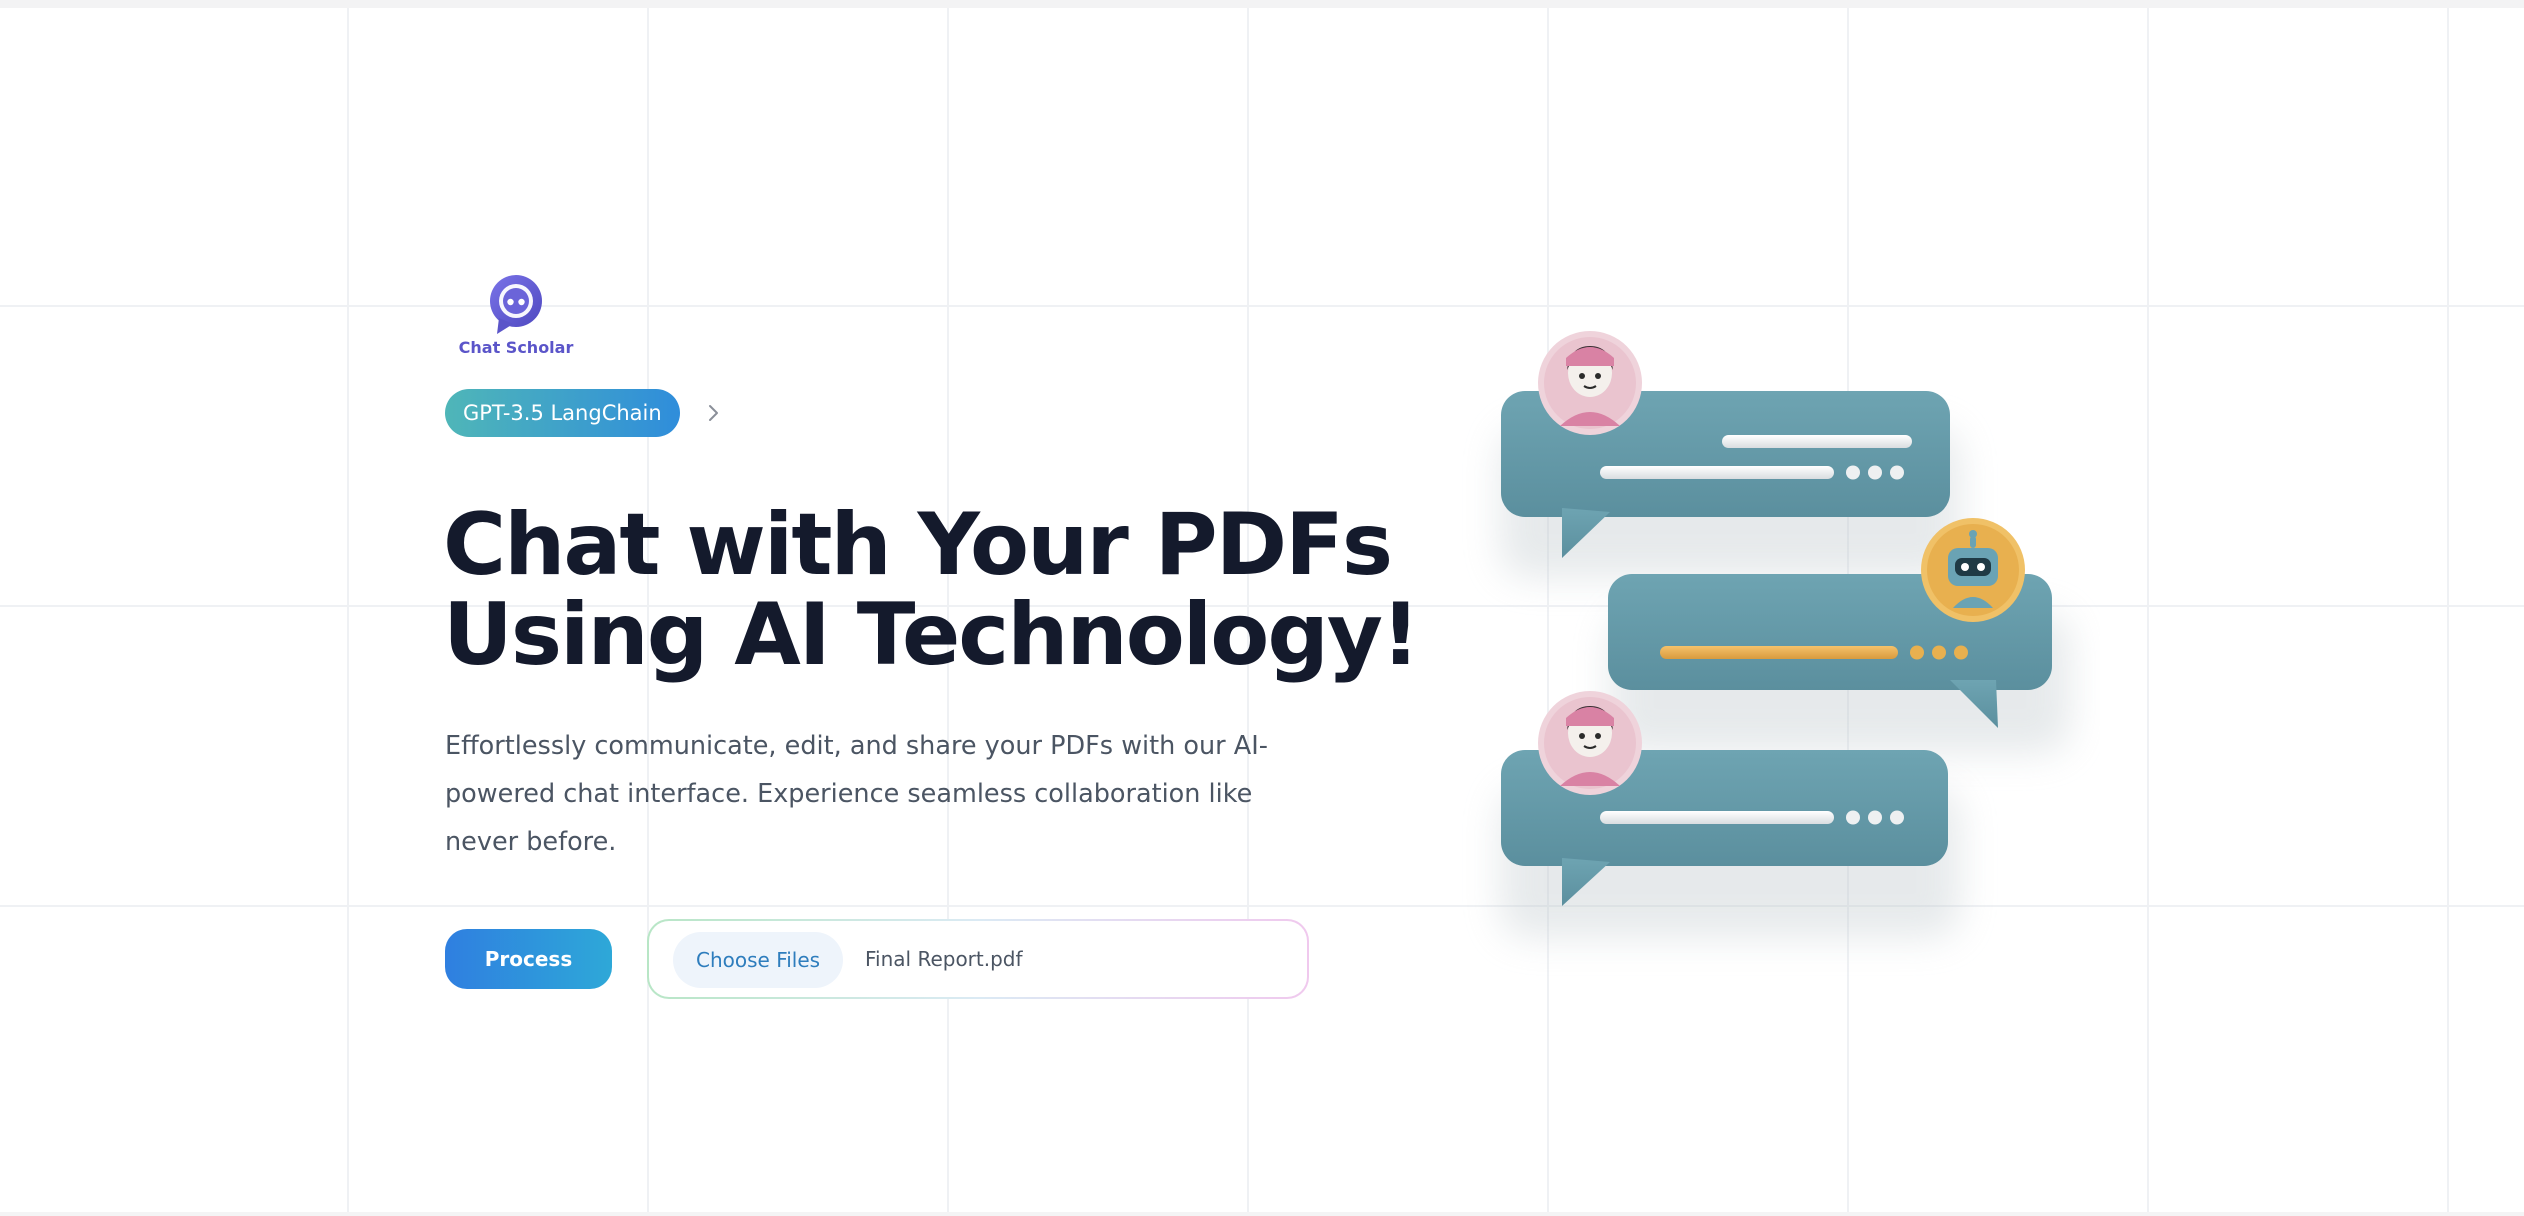  I want to click on brand-logo: Chat Scholar, so click(516, 315).